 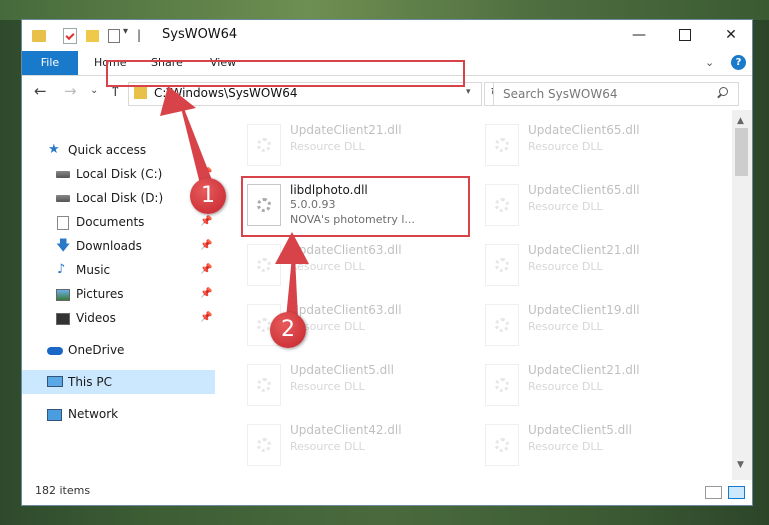 I want to click on annotation-arrows, so click(x=234, y=202).